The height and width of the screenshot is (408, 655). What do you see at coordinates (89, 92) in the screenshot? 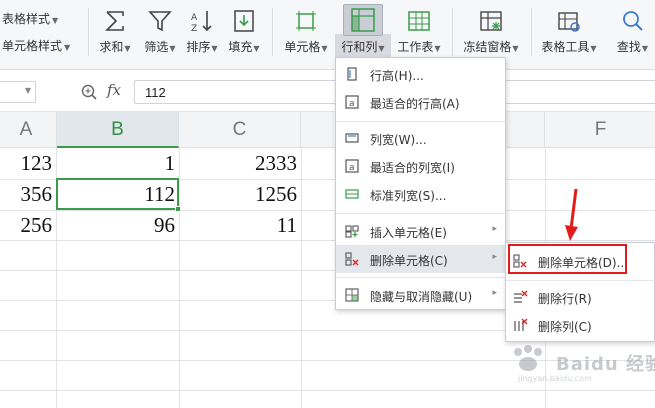
I see `zoom-icon` at bounding box center [89, 92].